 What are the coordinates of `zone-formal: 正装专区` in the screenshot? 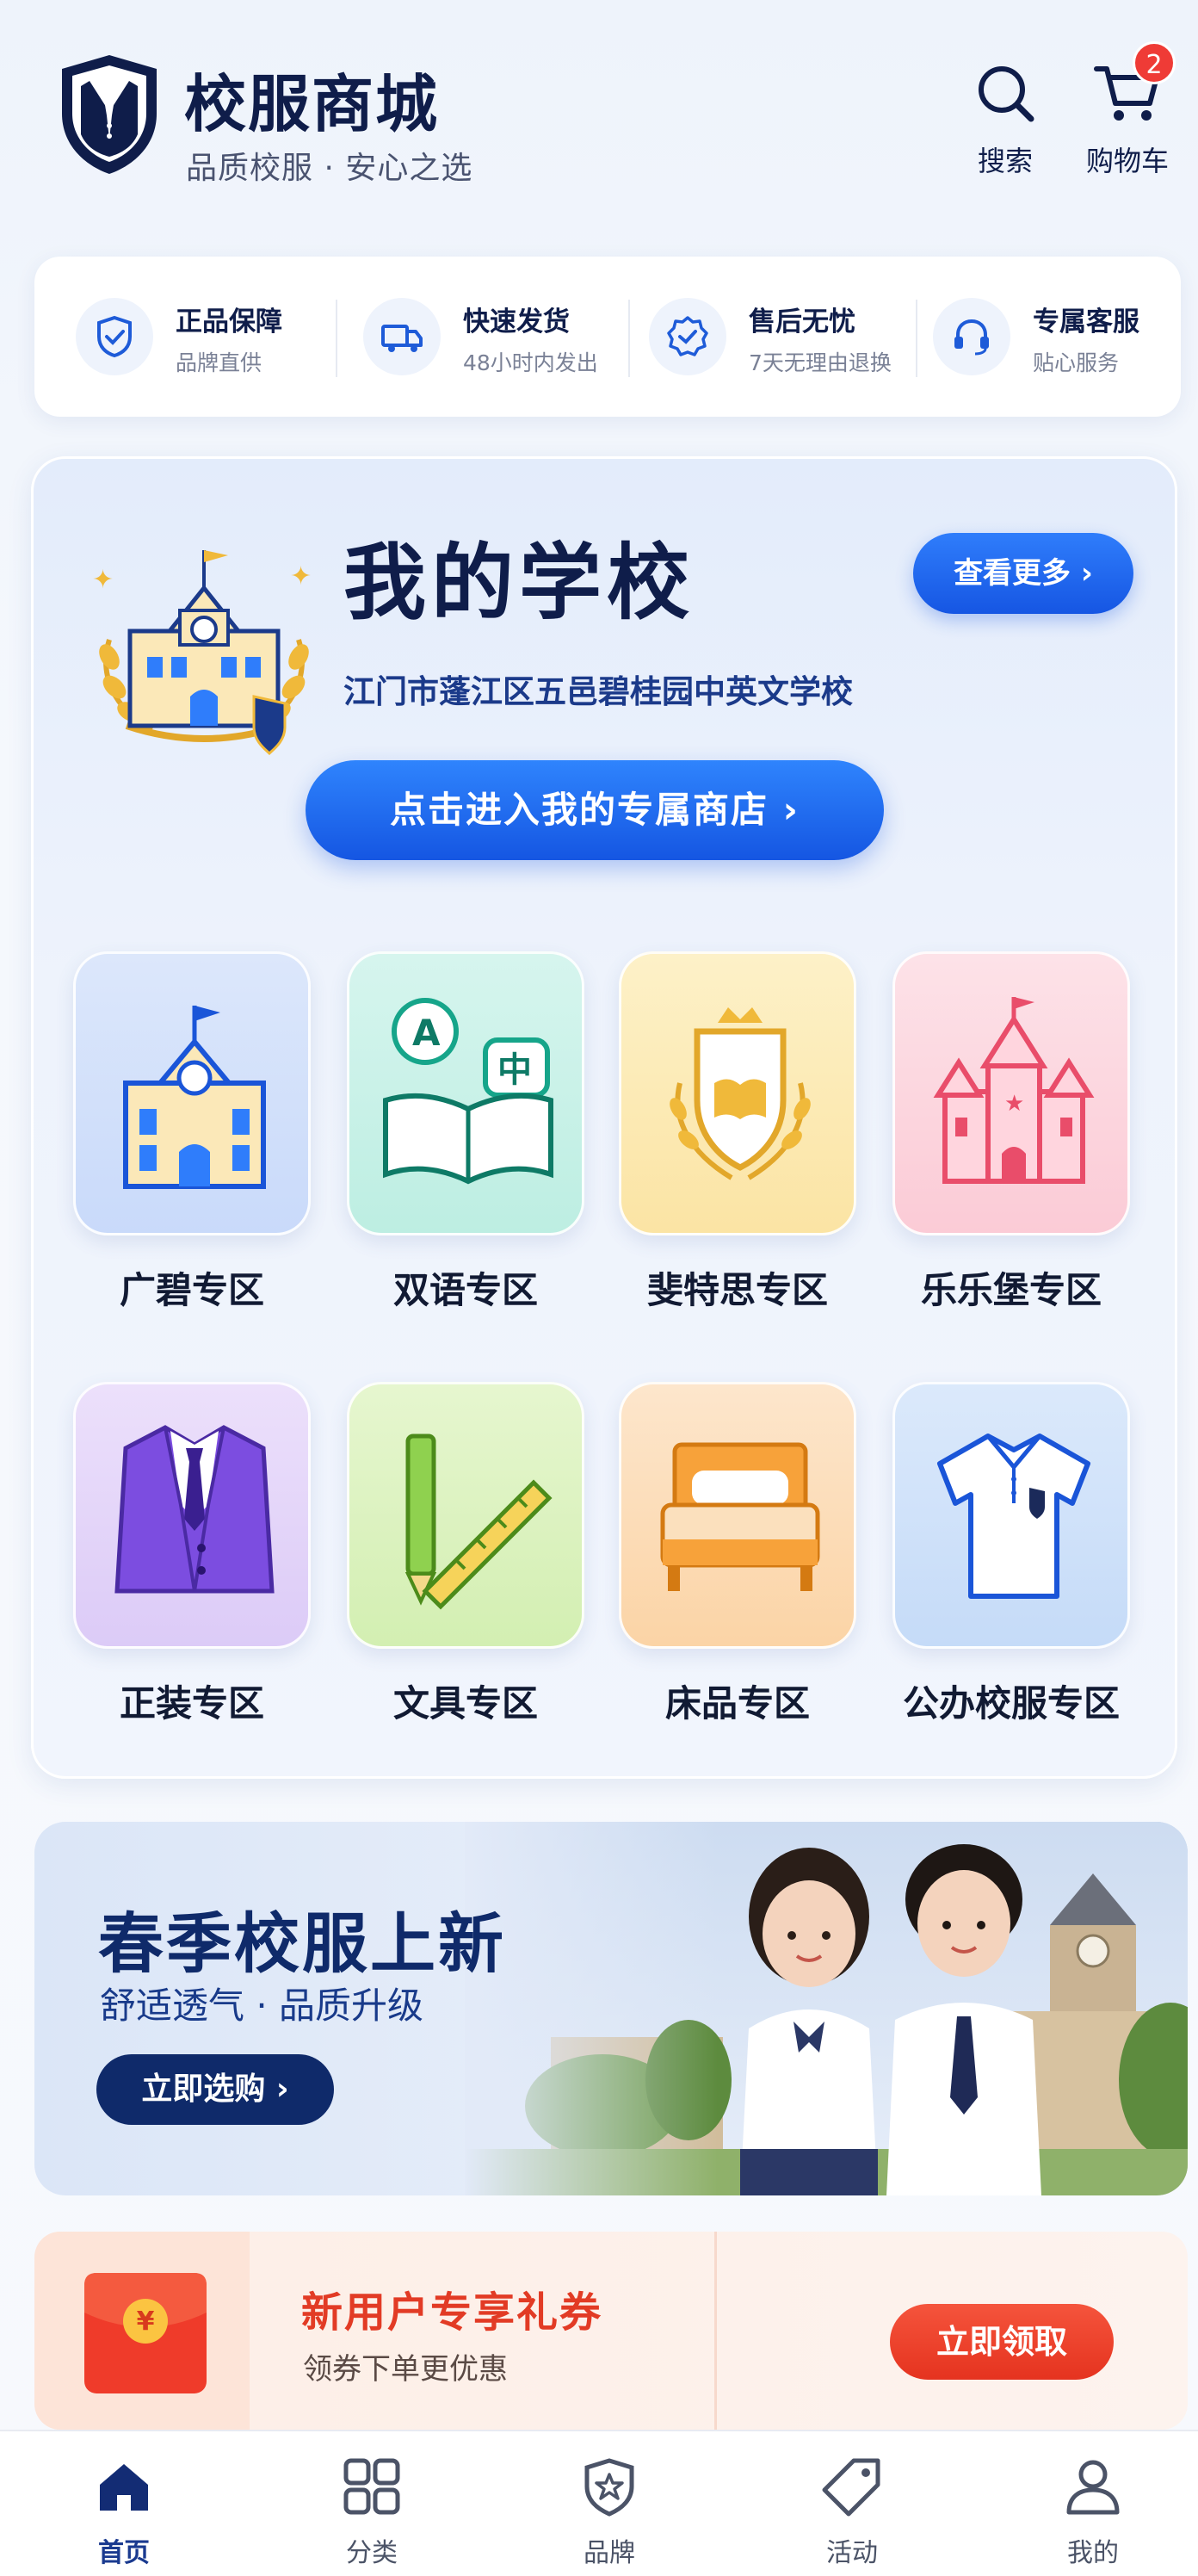 It's located at (192, 1555).